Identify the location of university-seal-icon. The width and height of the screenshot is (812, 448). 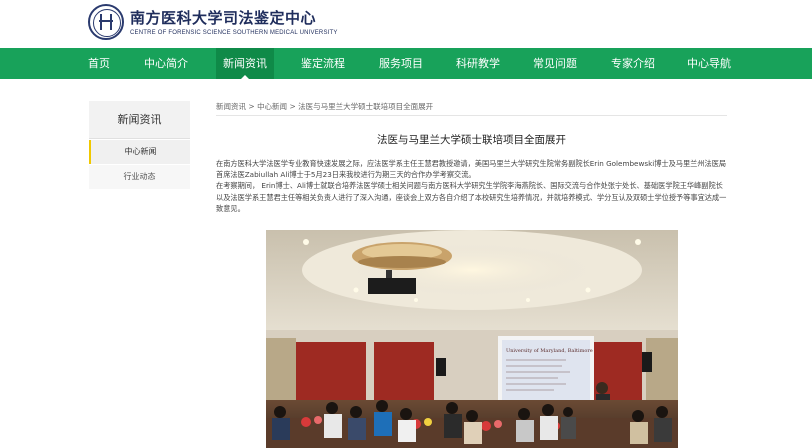
(106, 22).